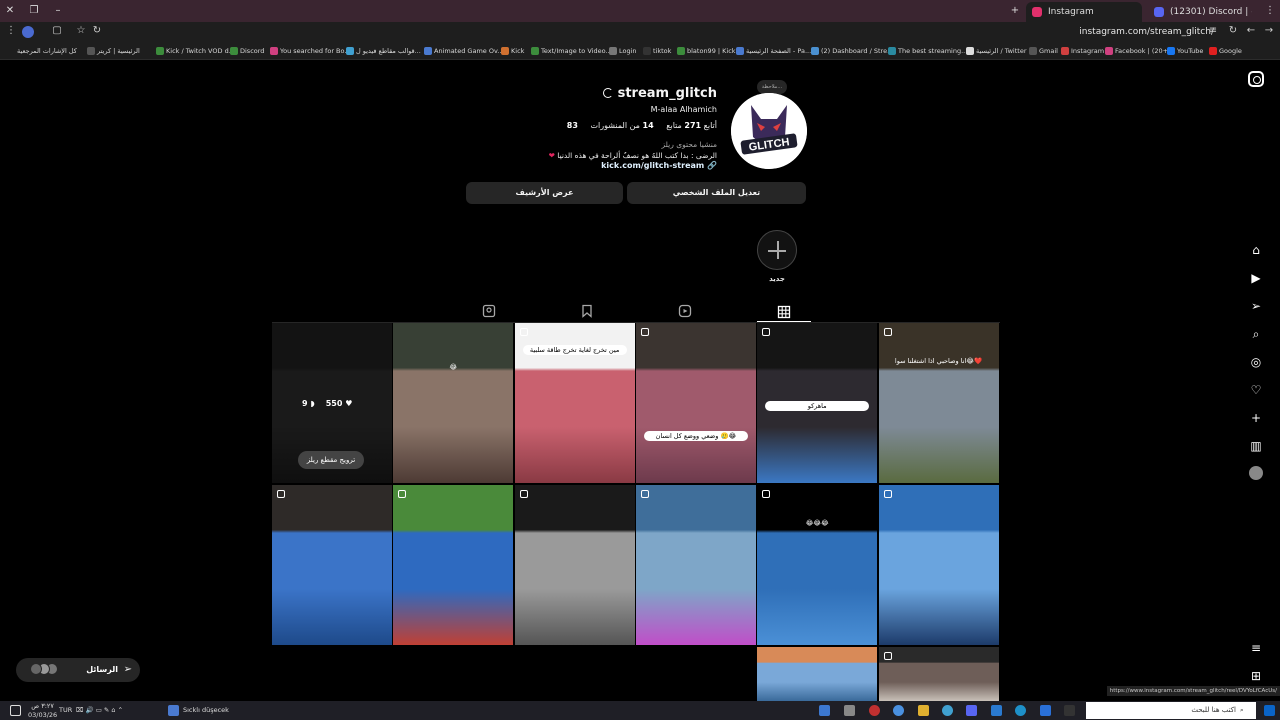 Image resolution: width=1280 pixels, height=720 pixels. Describe the element at coordinates (331, 460) in the screenshot. I see `promote-reel-button: ترويج مقطع ريلز` at that location.